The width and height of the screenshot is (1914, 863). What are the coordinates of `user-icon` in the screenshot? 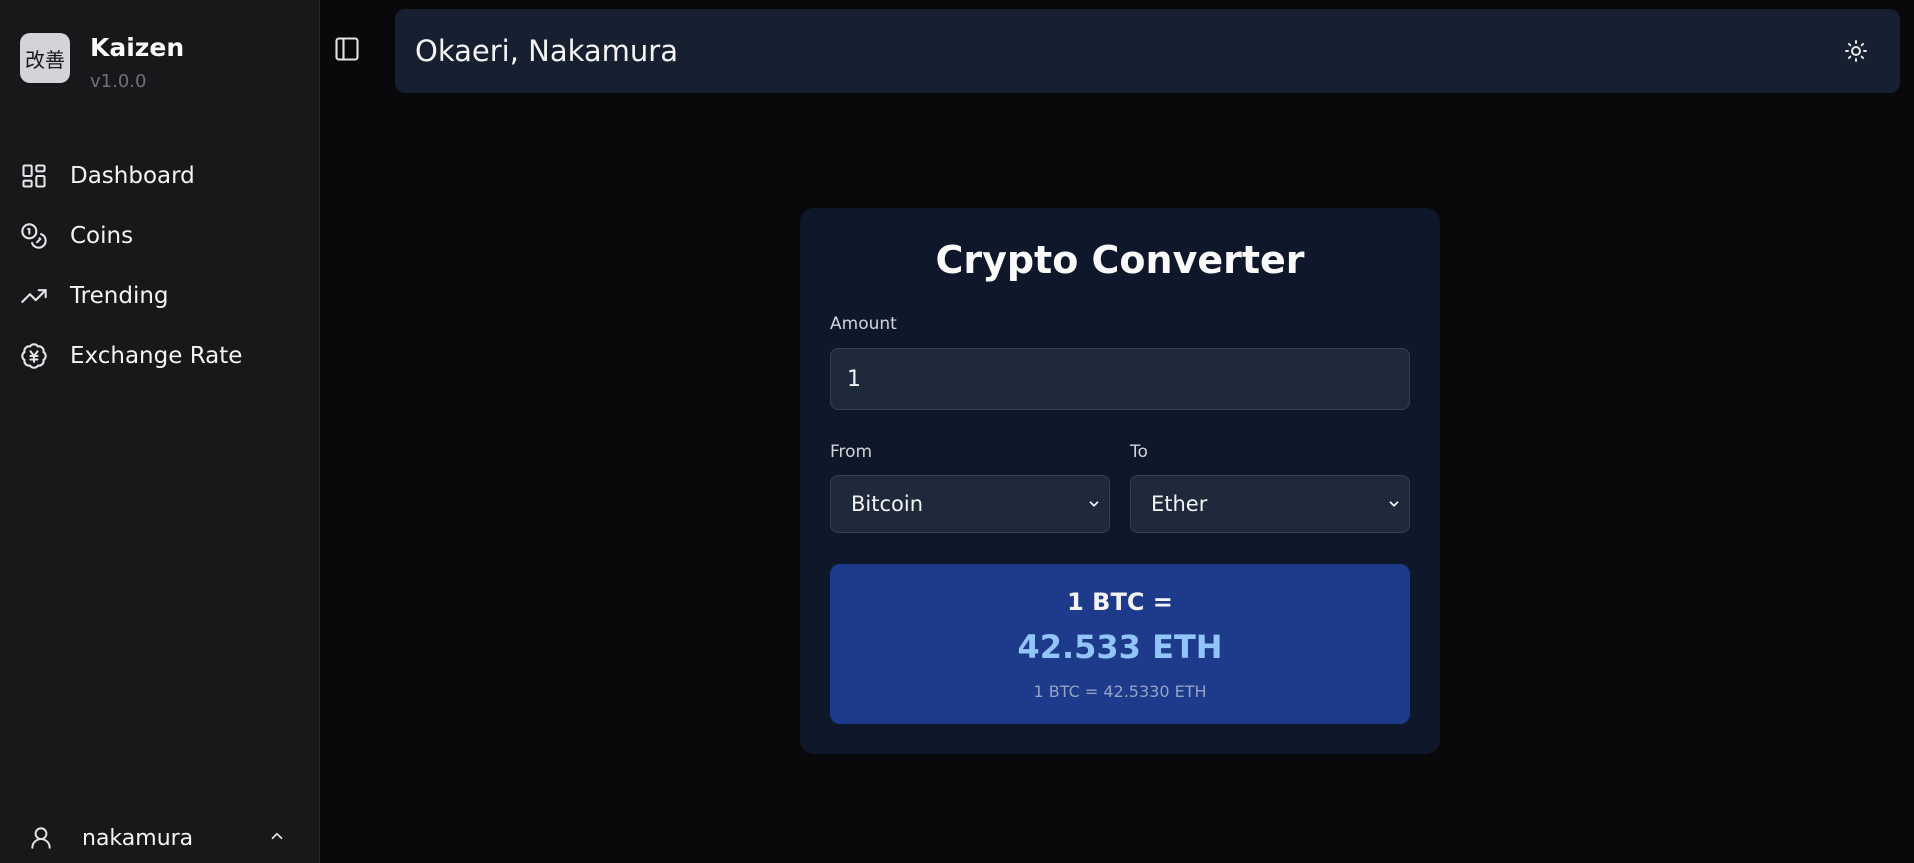 It's located at (41, 838).